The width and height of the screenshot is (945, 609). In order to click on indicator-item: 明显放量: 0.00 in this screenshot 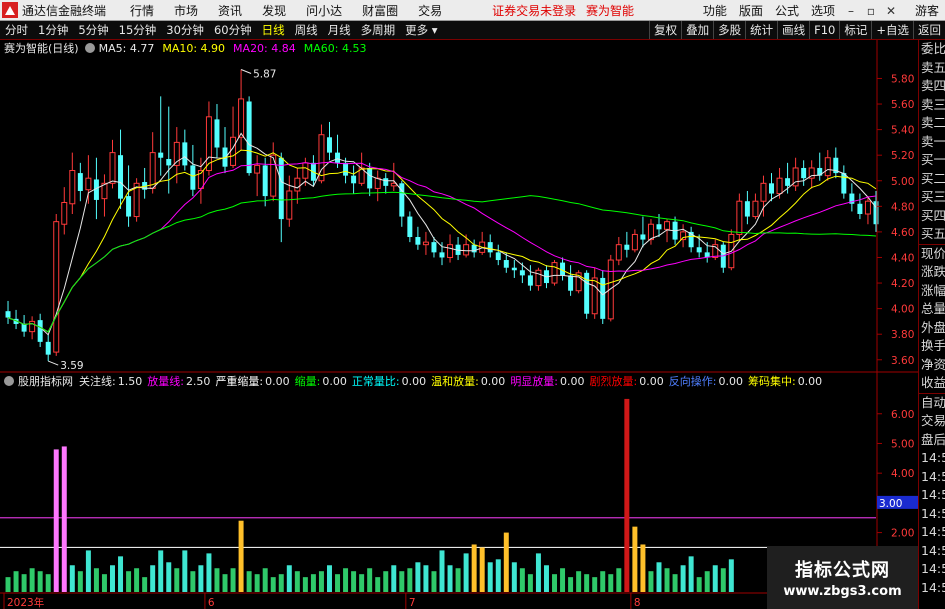, I will do `click(547, 381)`.